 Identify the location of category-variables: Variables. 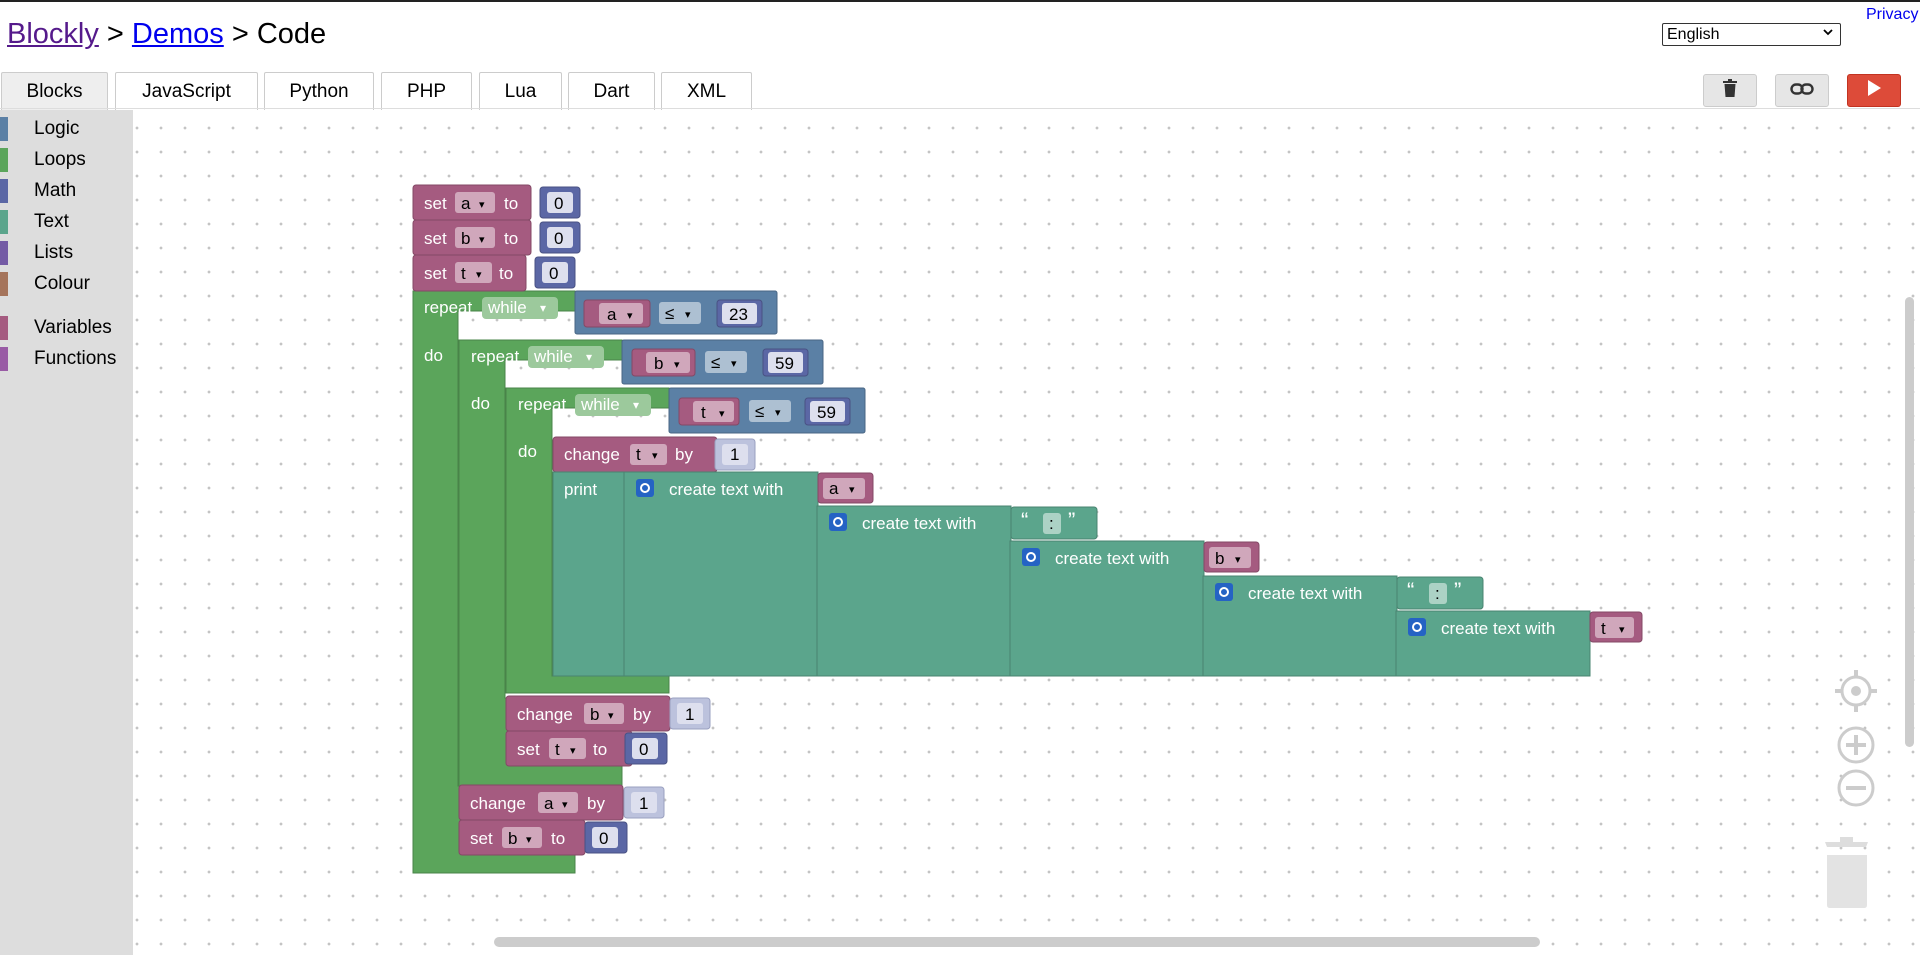
(66, 328).